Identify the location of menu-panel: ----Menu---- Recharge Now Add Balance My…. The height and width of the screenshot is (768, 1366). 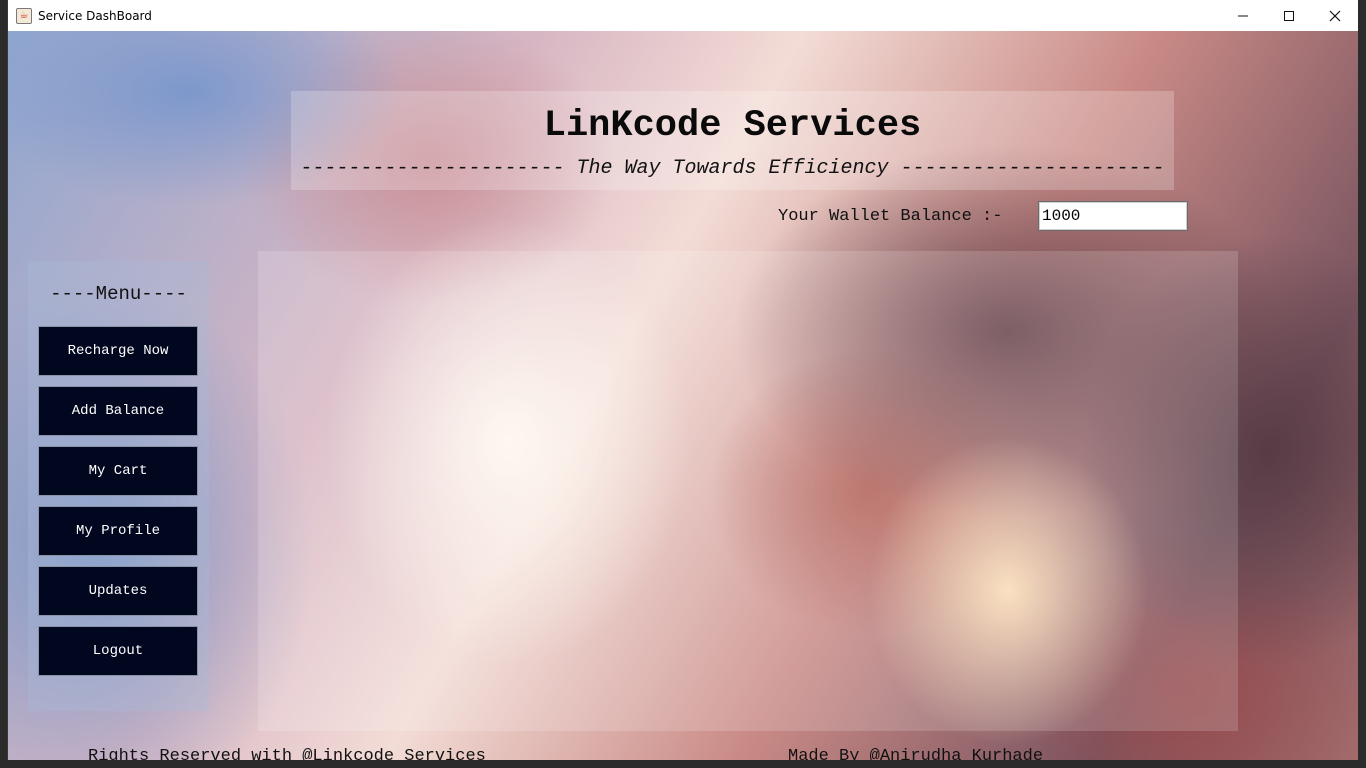
(118, 486).